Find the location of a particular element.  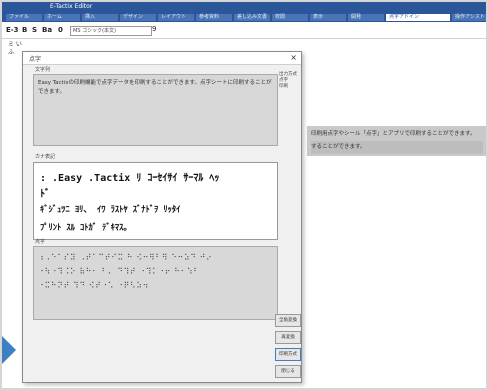

ribbon-tab-3: デザイン is located at coordinates (138, 17).